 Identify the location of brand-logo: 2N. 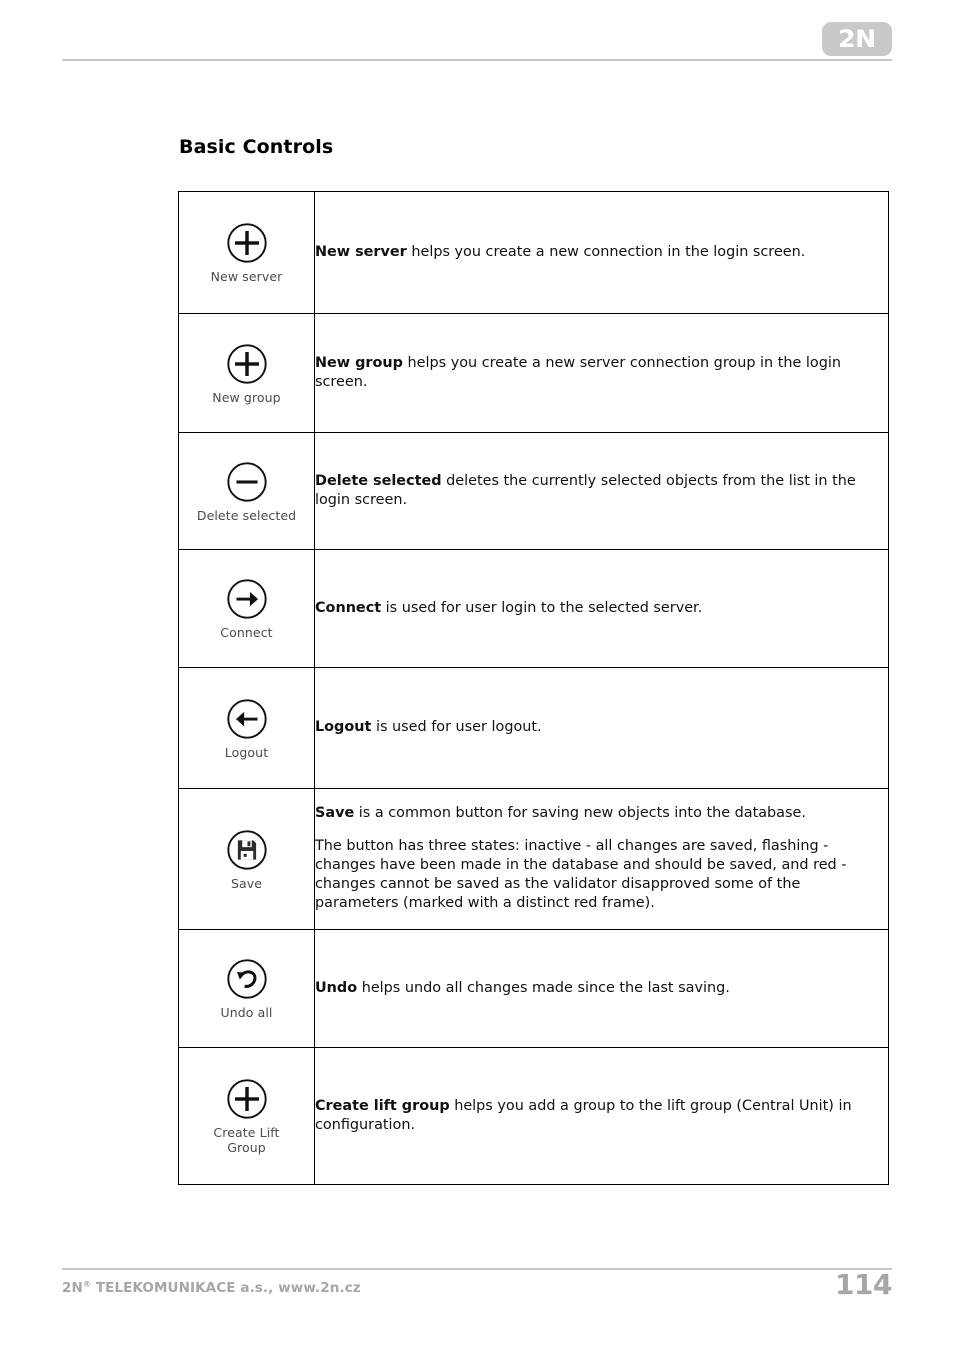
(857, 39).